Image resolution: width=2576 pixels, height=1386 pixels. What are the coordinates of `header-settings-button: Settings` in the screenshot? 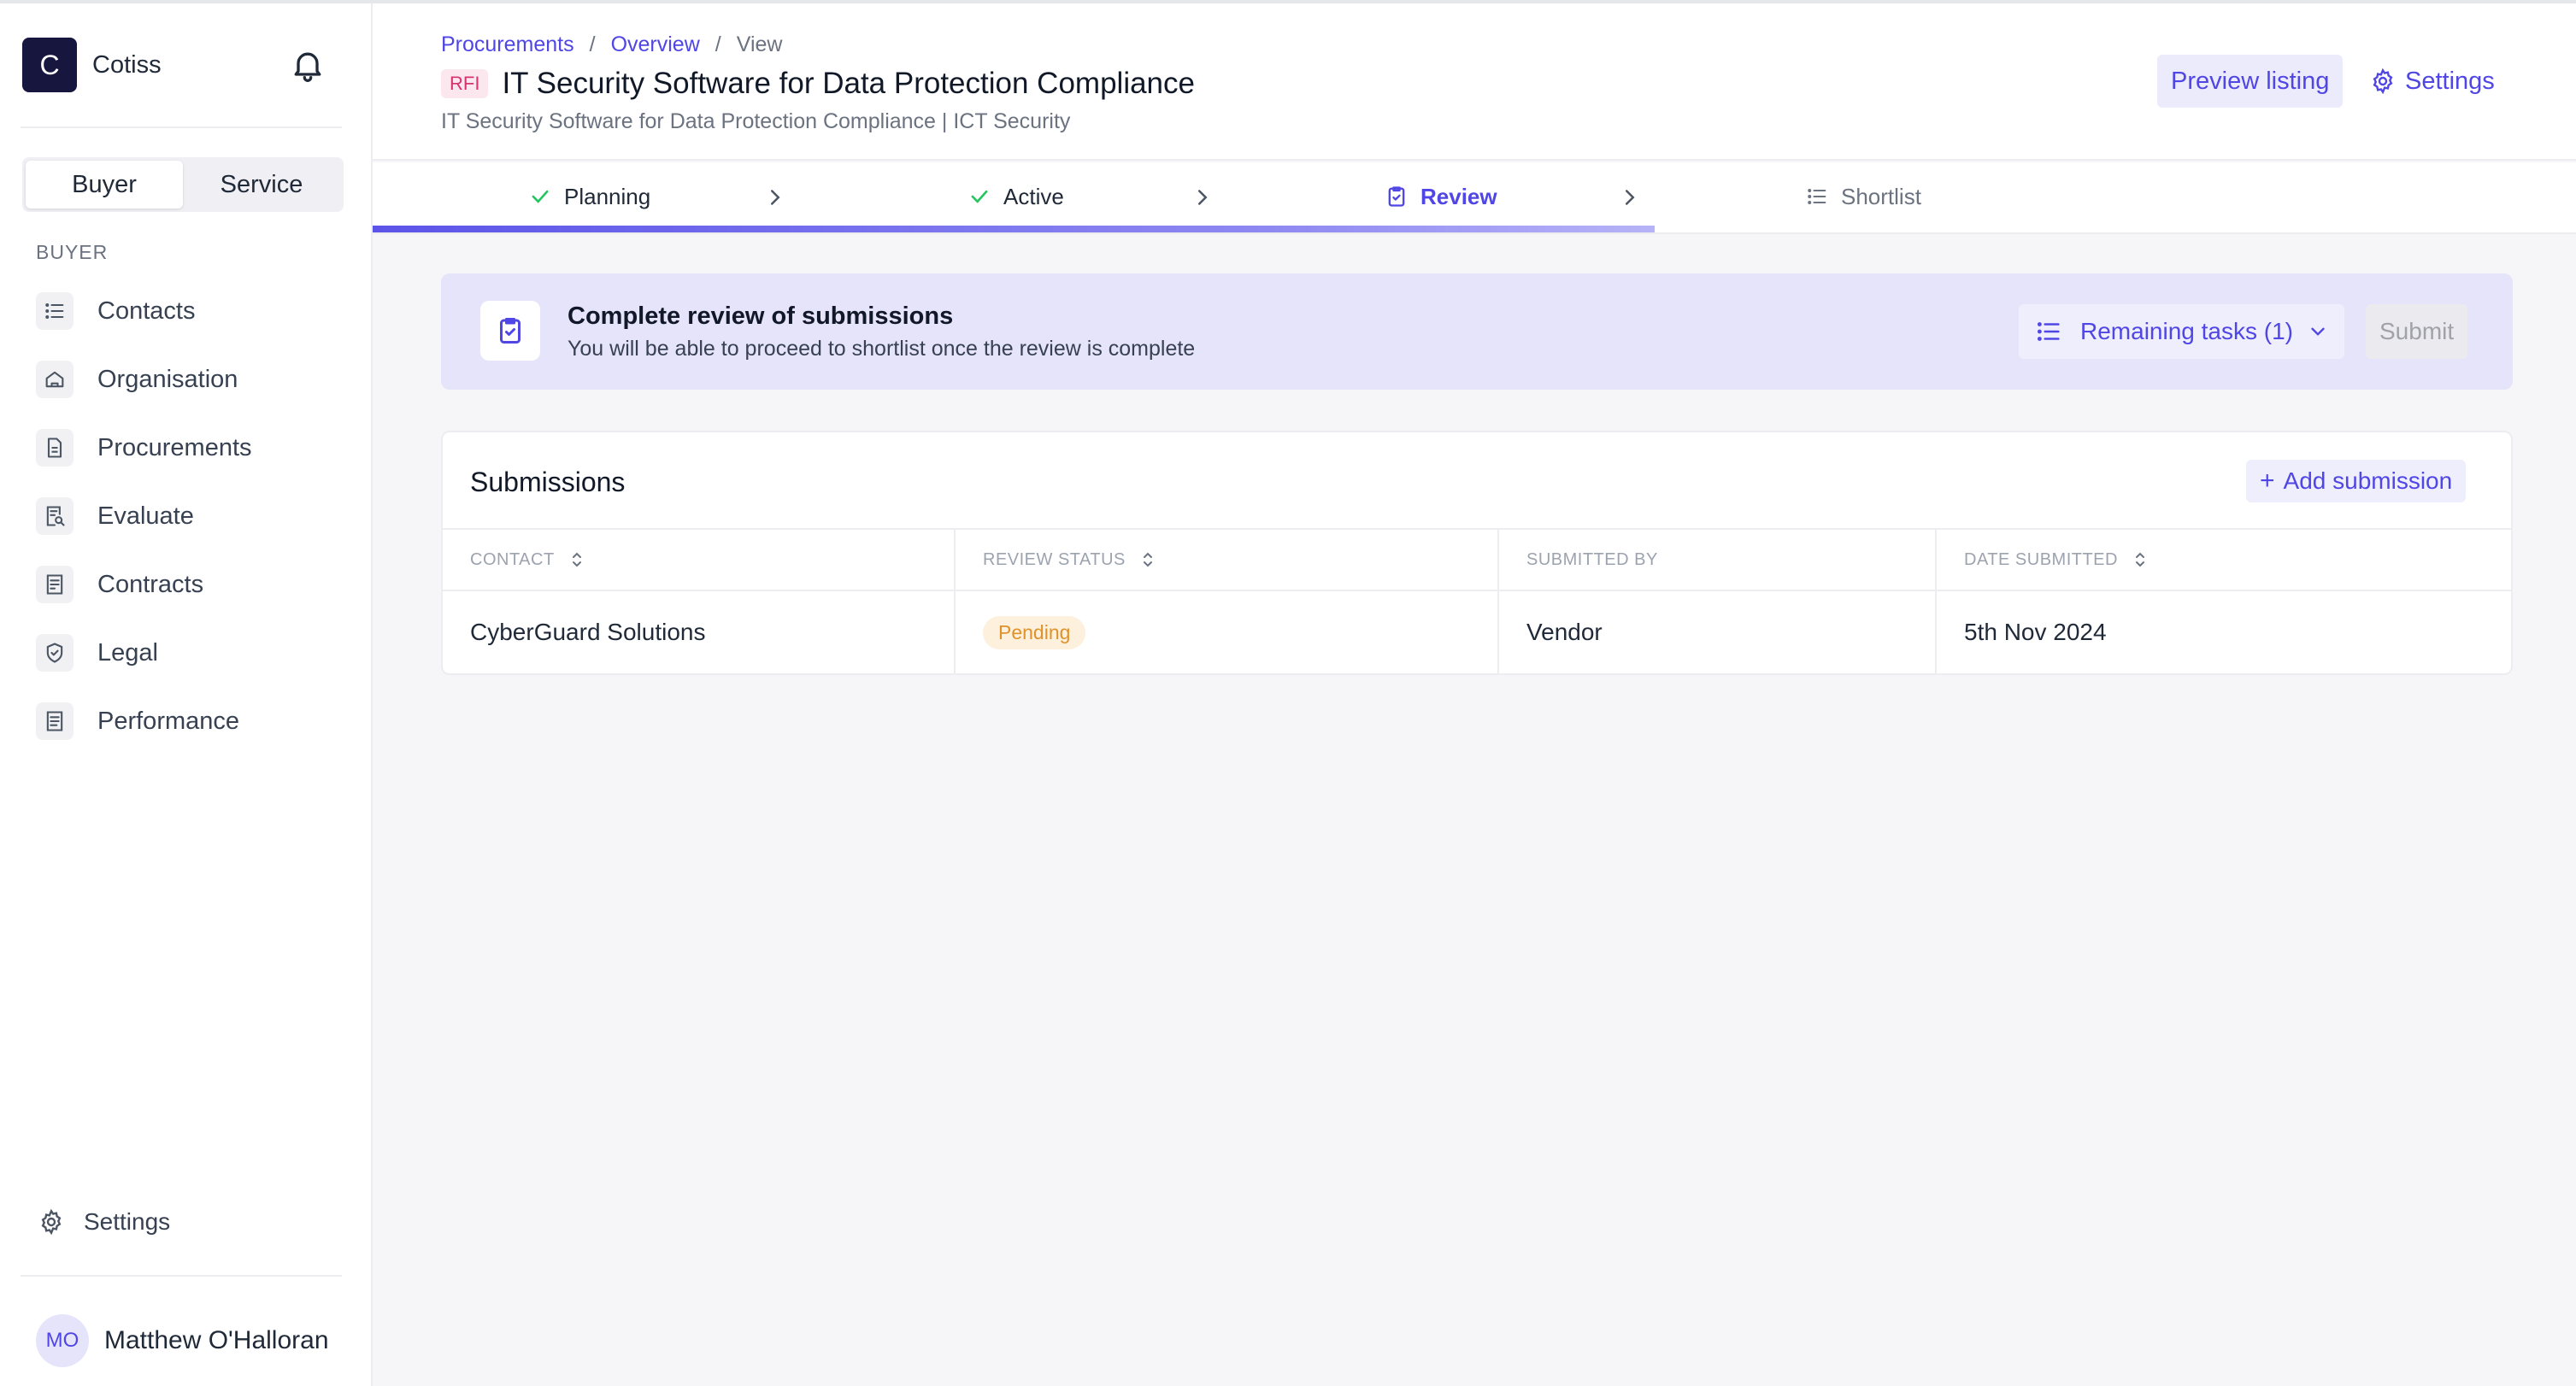 It's located at (2432, 82).